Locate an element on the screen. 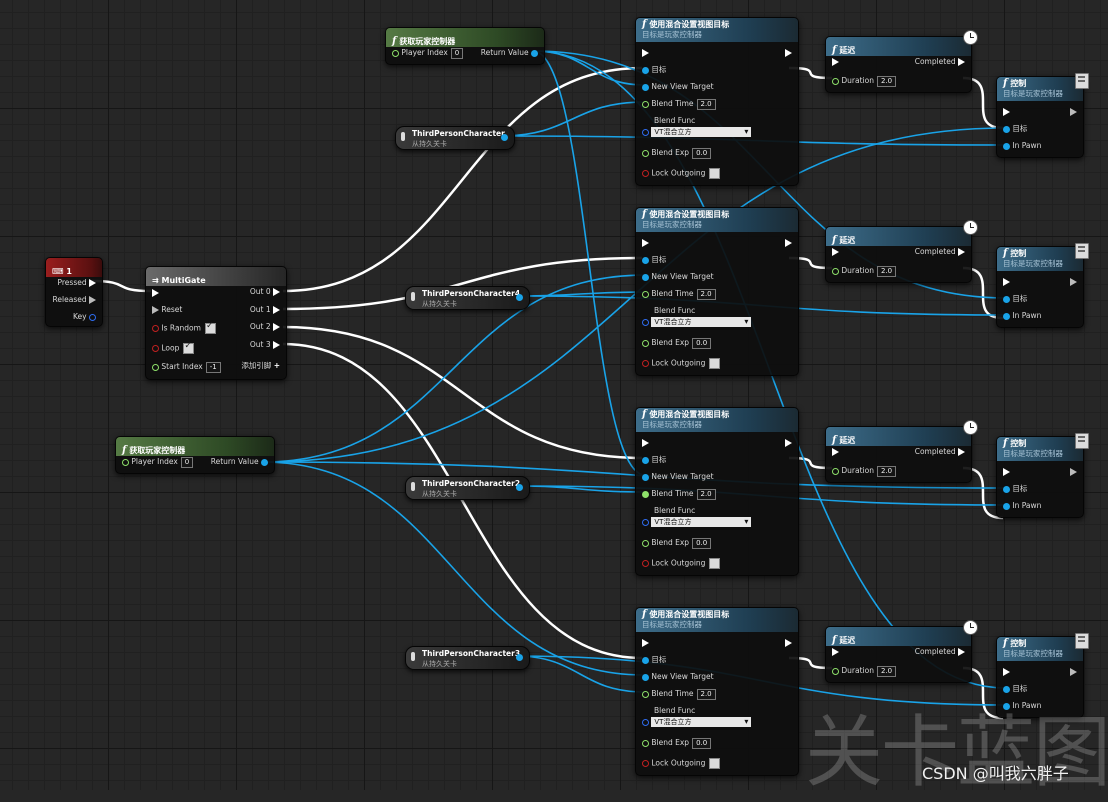 This screenshot has width=1108, height=802. player-index-field: 0 is located at coordinates (187, 462).